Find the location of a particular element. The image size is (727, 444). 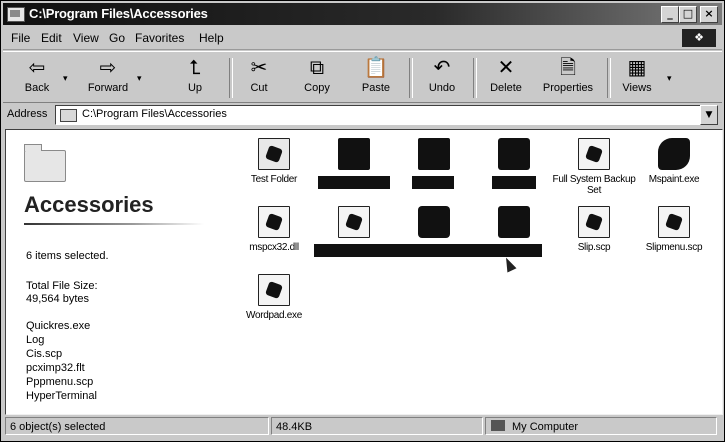

maximize-button: □ is located at coordinates (688, 14).